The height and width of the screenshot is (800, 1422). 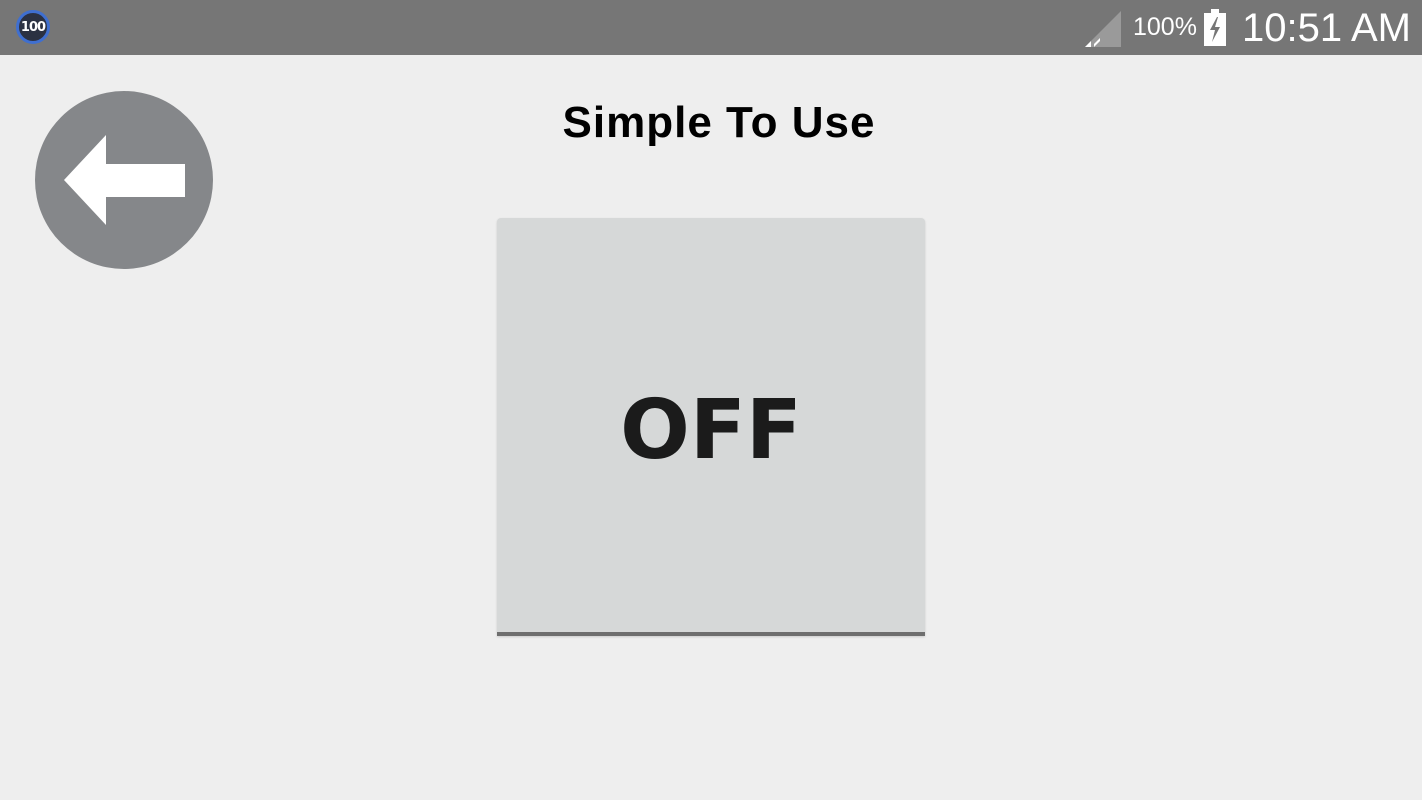 I want to click on status-bar: 100 100% 10:51 AM, so click(x=711, y=27).